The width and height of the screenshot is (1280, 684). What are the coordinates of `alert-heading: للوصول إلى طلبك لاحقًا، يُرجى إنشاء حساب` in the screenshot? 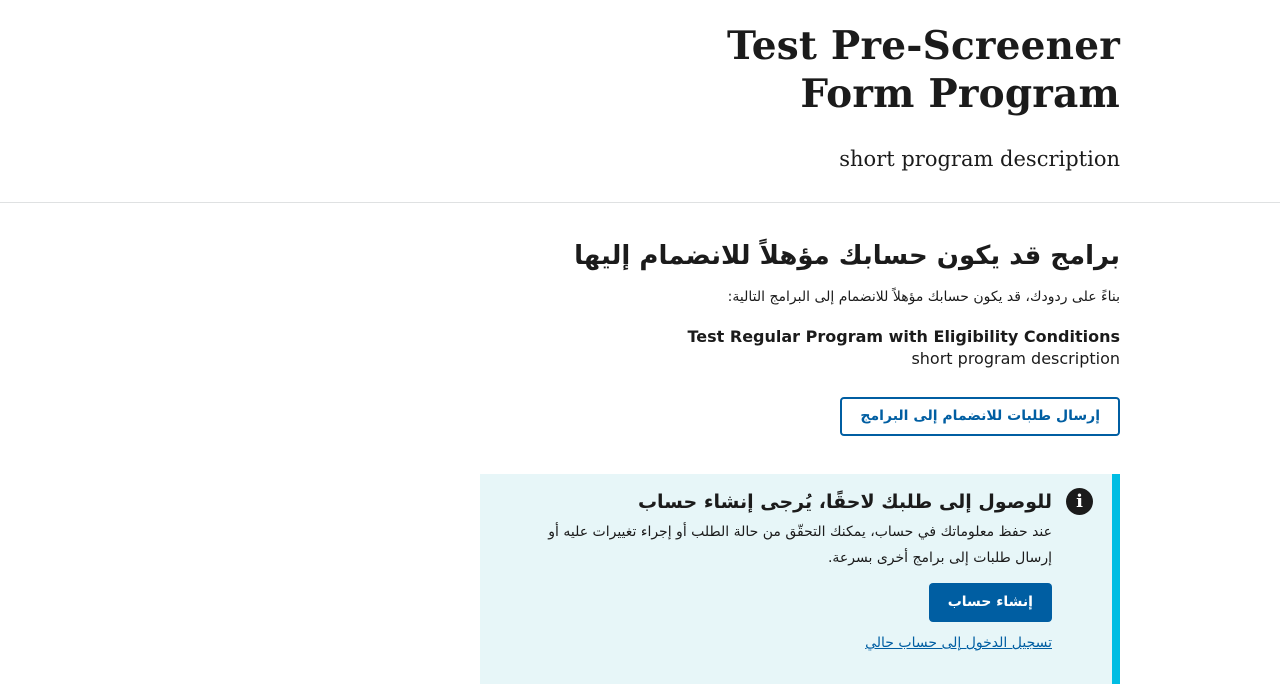 It's located at (844, 502).